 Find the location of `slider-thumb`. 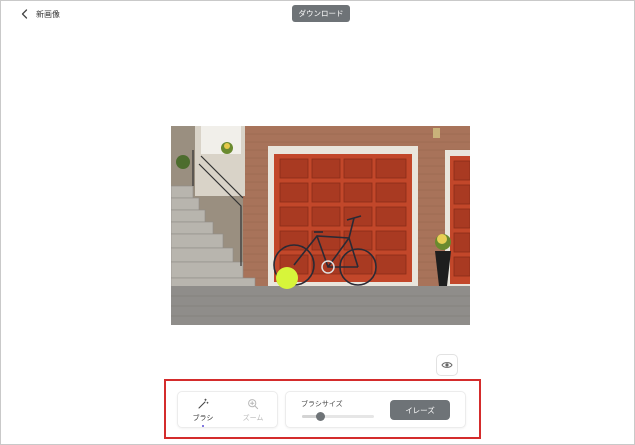

slider-thumb is located at coordinates (320, 416).